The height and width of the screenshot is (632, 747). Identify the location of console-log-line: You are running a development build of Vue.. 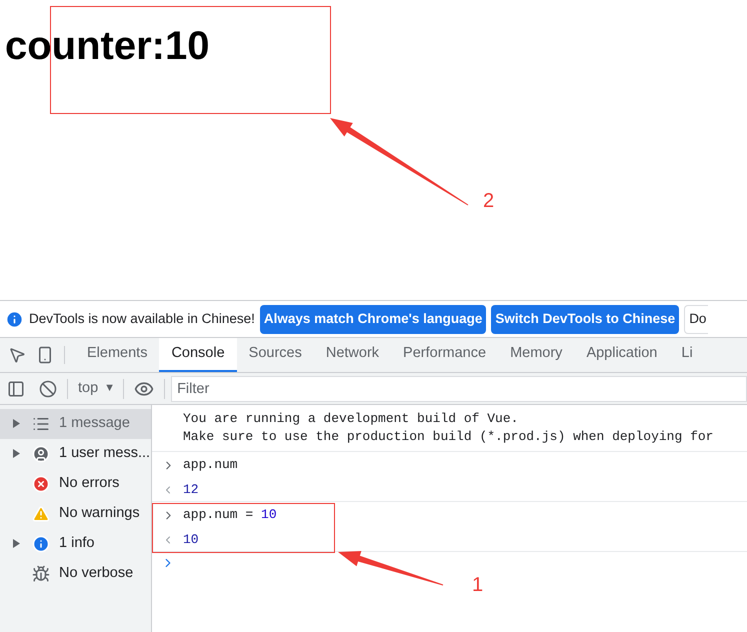
(351, 419).